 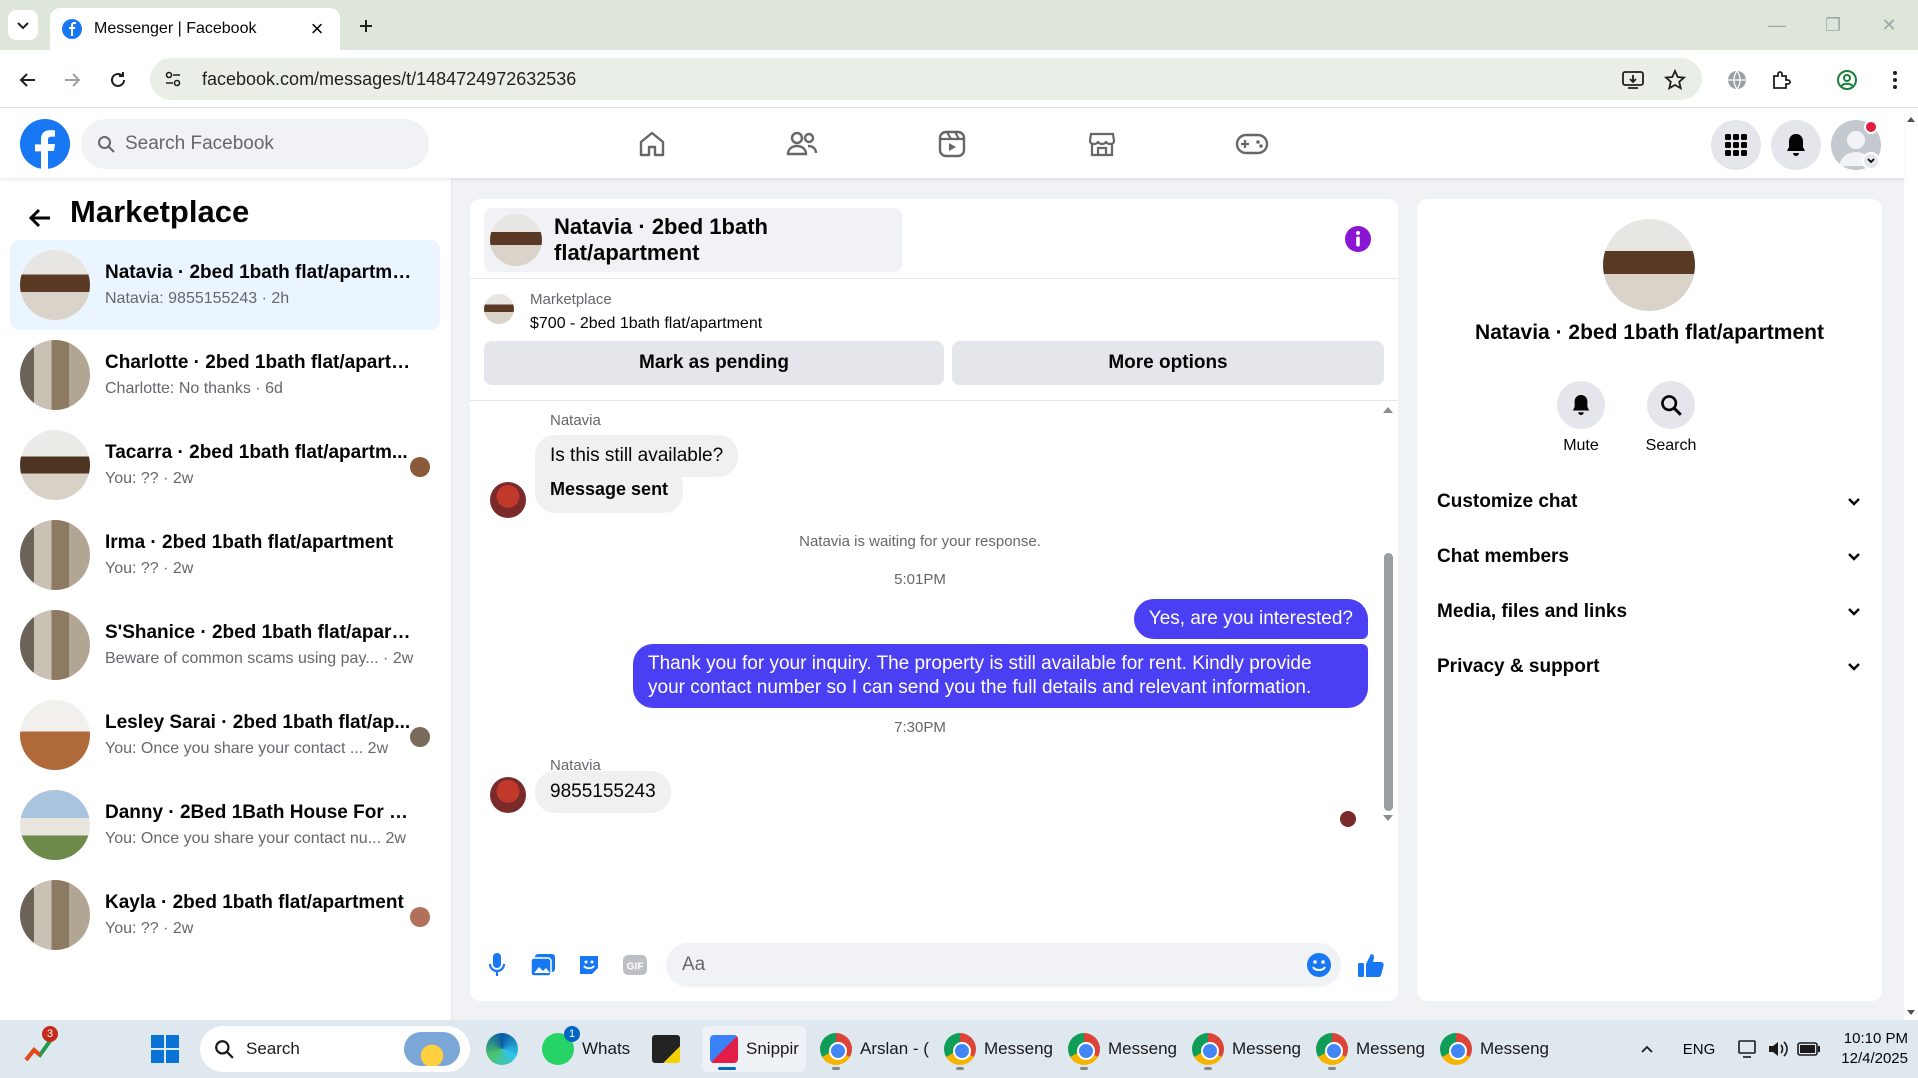 I want to click on start-button, so click(x=165, y=1049).